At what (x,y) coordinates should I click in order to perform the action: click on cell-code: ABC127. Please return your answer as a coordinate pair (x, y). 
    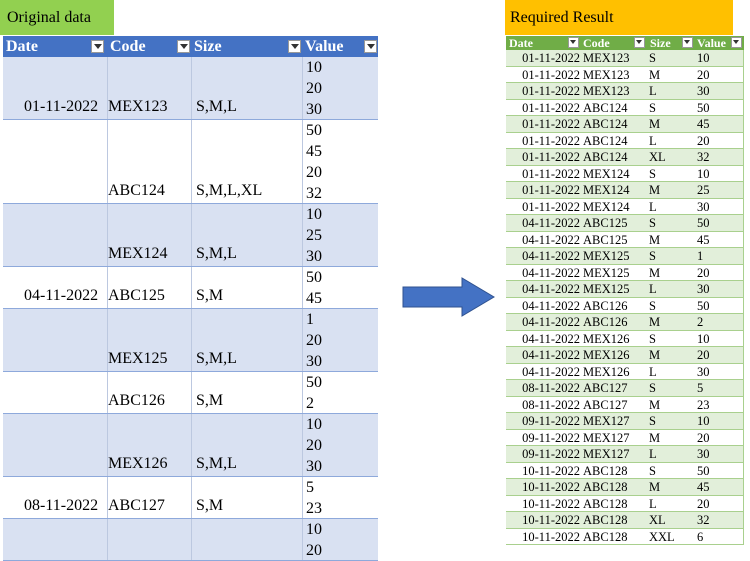
    Looking at the image, I should click on (605, 404).